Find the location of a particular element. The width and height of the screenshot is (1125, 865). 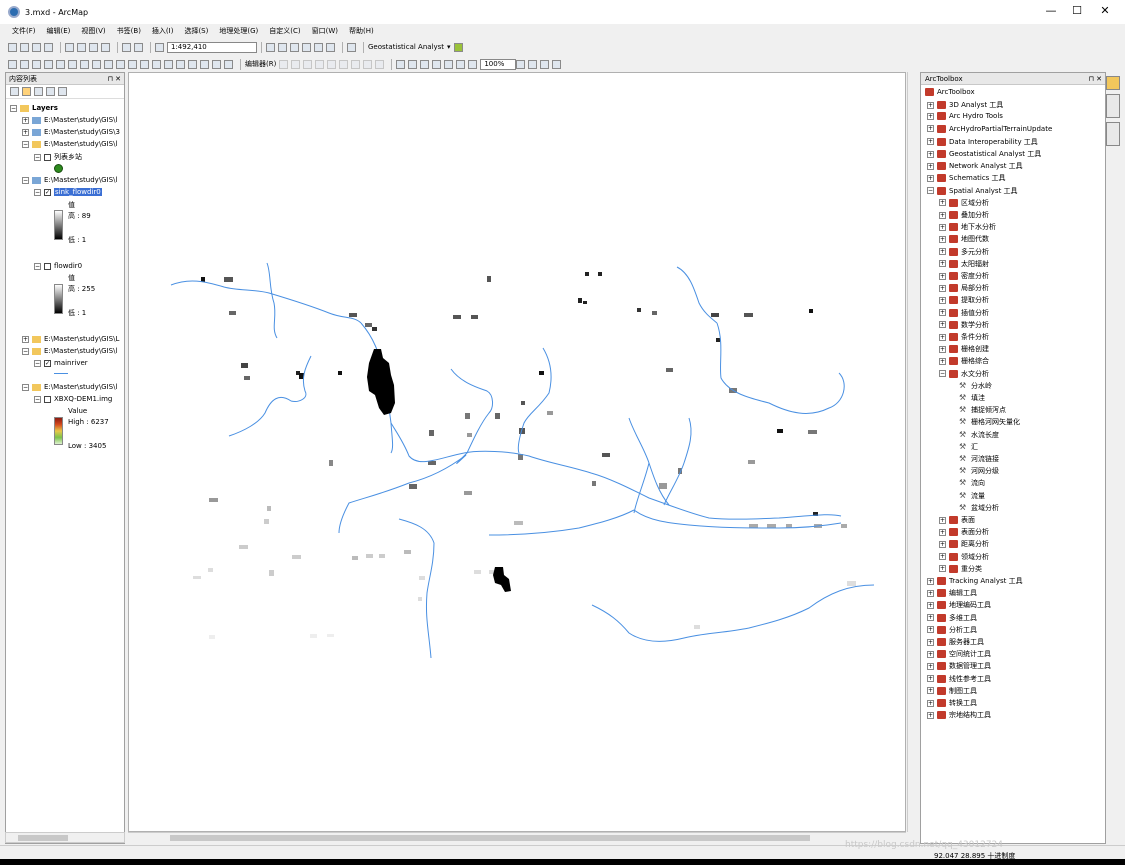

fixed-zoom-in-icon is located at coordinates (60, 64).